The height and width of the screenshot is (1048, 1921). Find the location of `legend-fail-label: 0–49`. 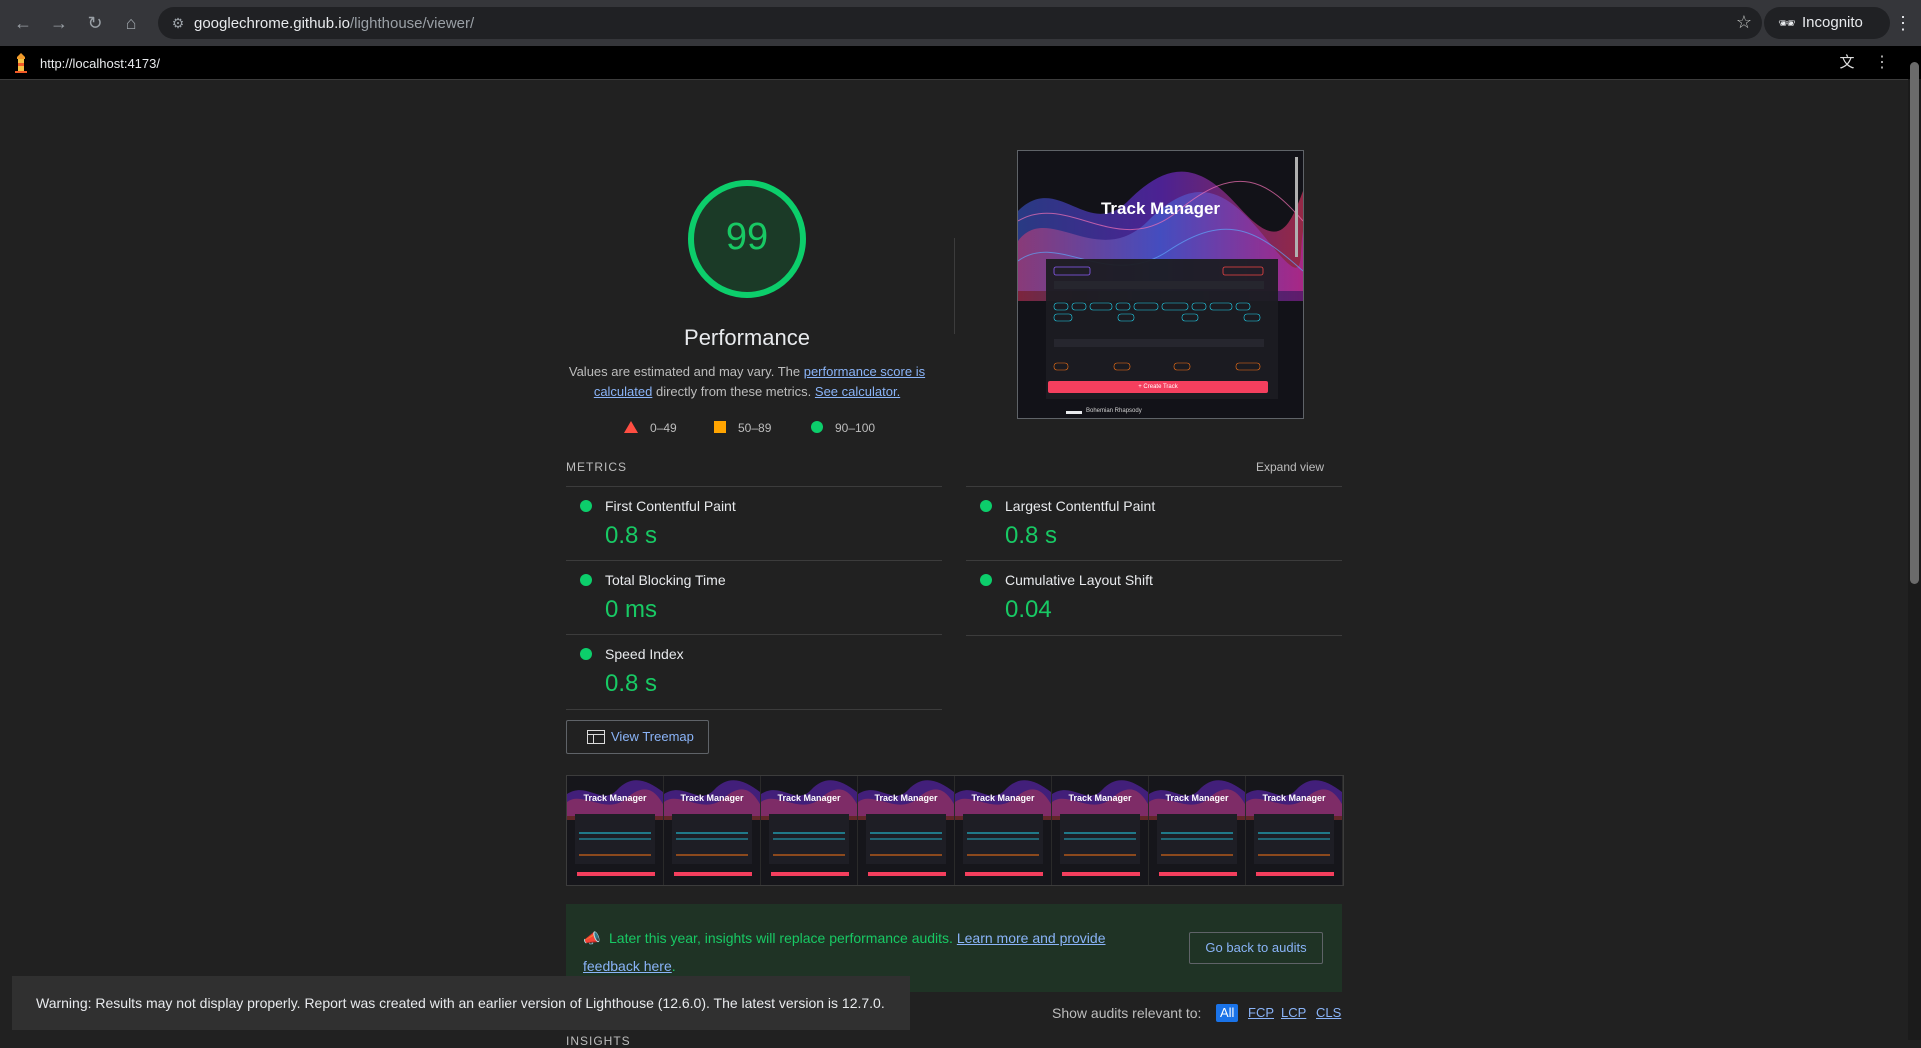

legend-fail-label: 0–49 is located at coordinates (663, 428).